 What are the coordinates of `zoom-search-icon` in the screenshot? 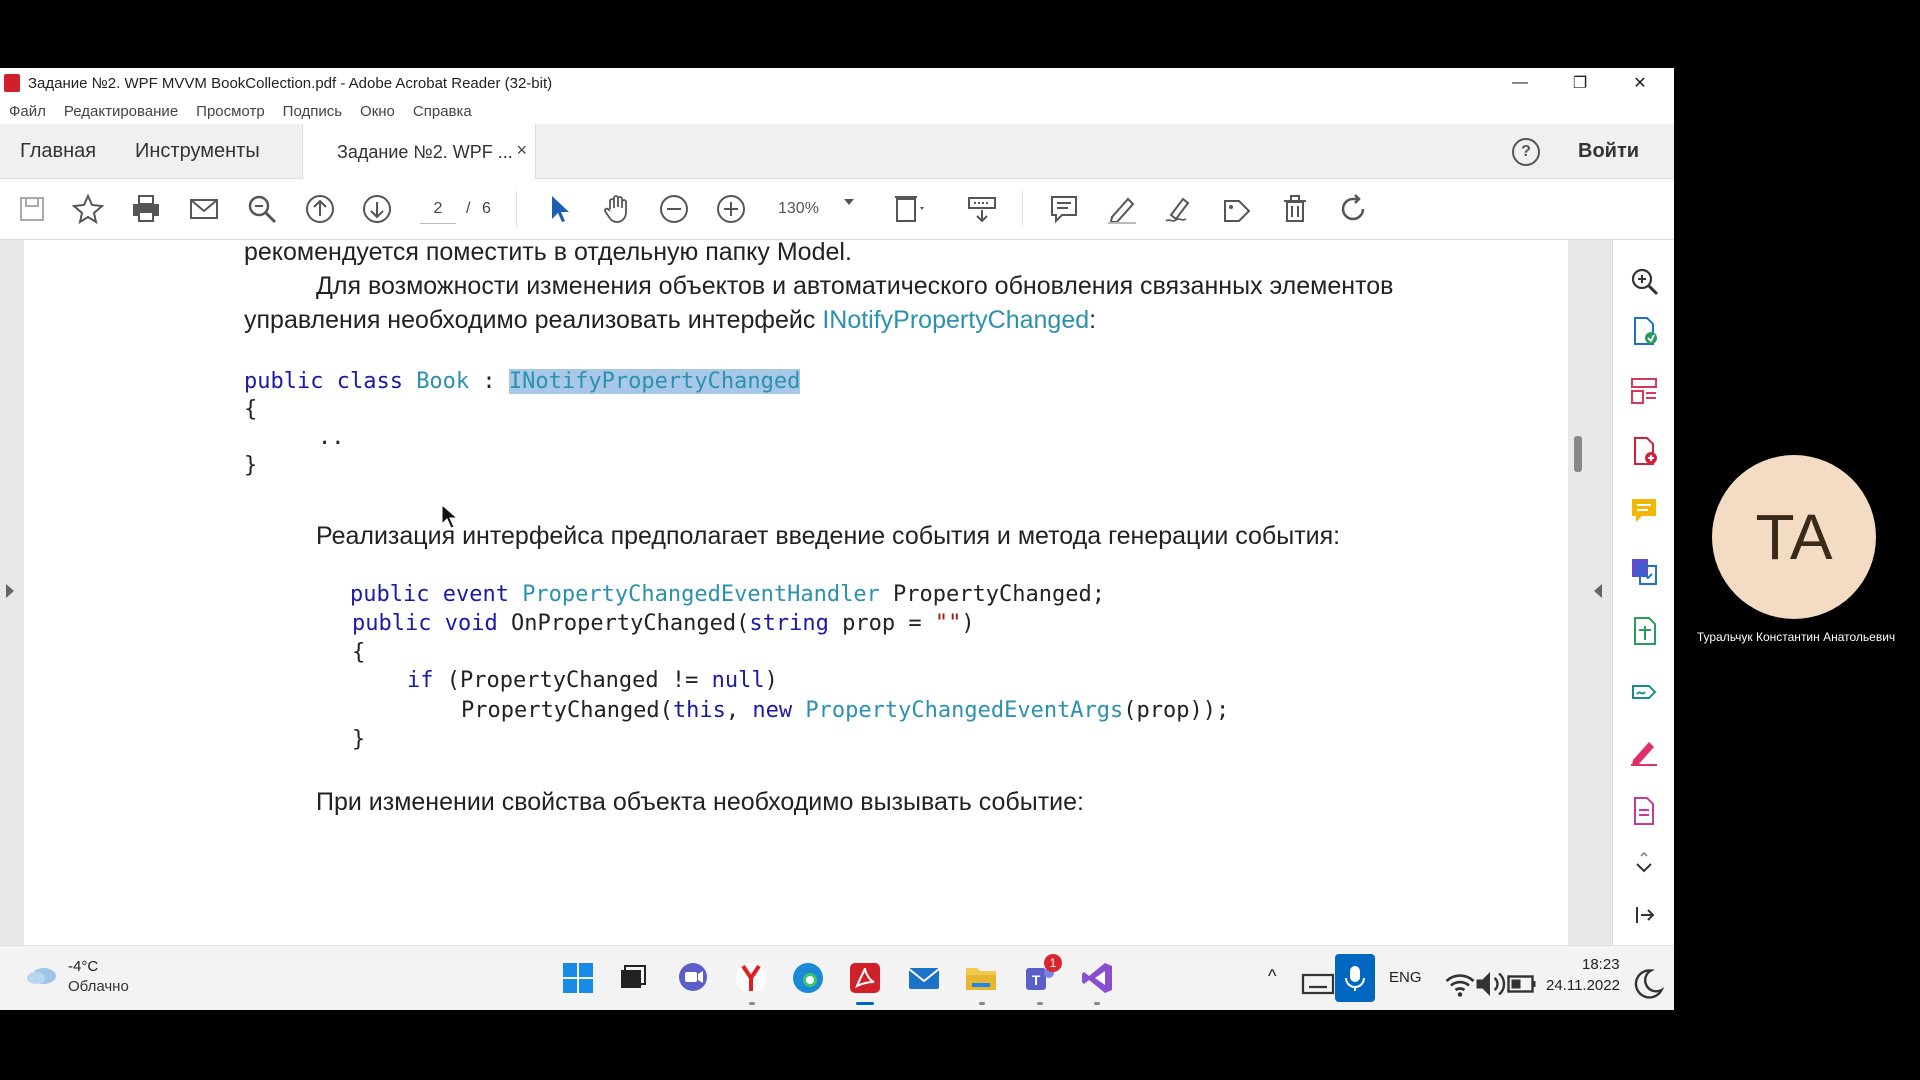 It's located at (1644, 281).